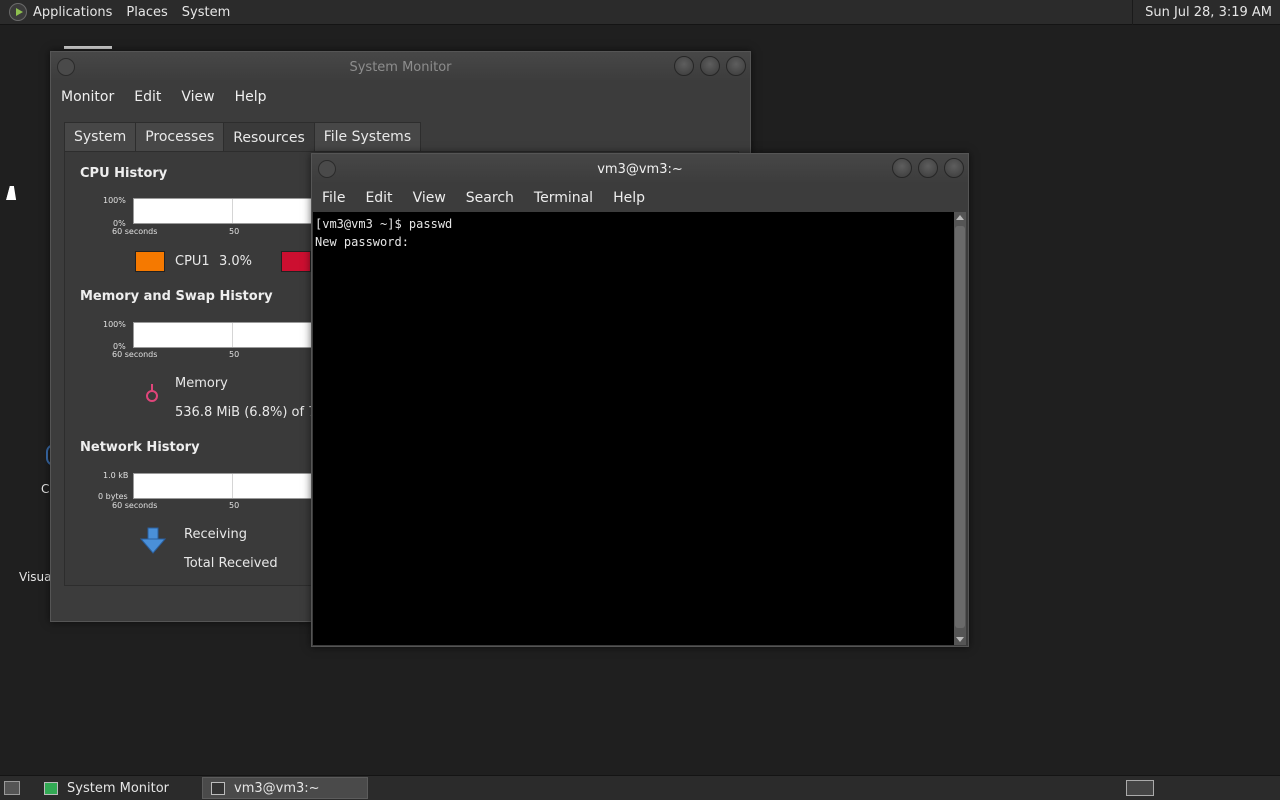  What do you see at coordinates (116, 475) in the screenshot?
I see `network-axis-top: 1.0 kB` at bounding box center [116, 475].